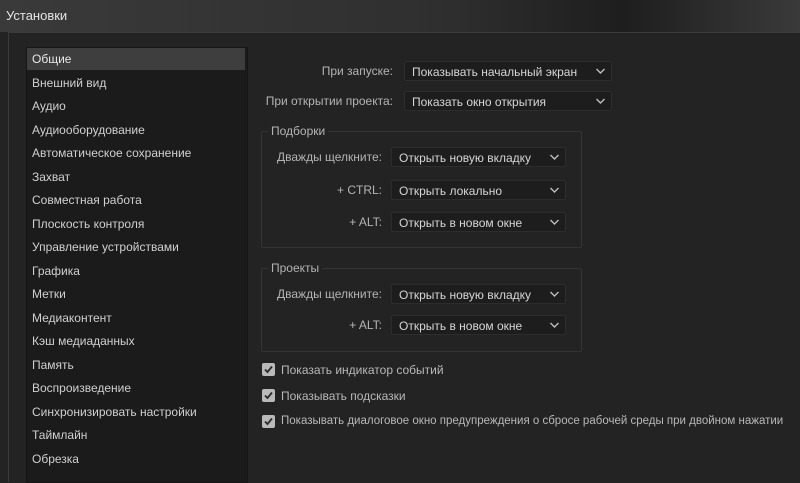  I want to click on workspace-reset-warning-checkbox, so click(268, 421).